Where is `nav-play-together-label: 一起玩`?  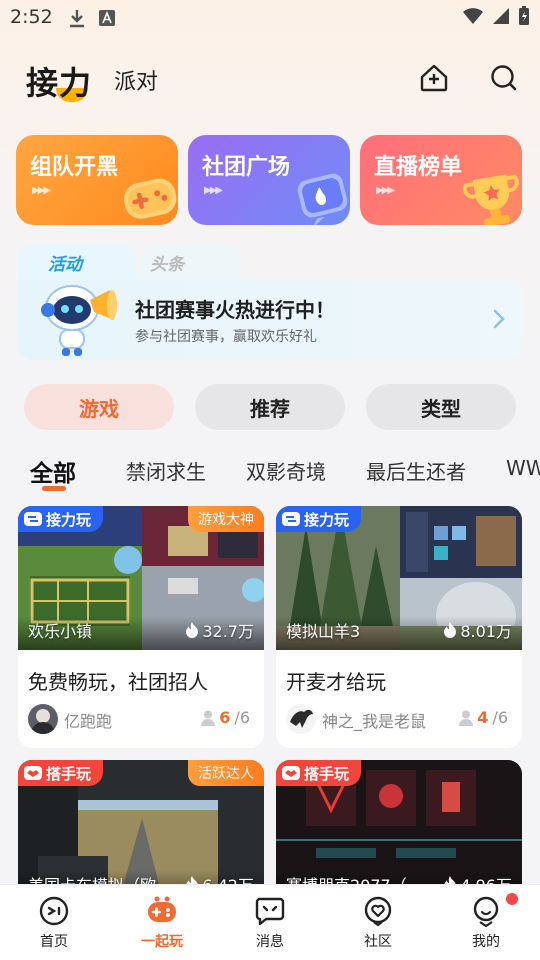
nav-play-together-label: 一起玩 is located at coordinates (162, 942).